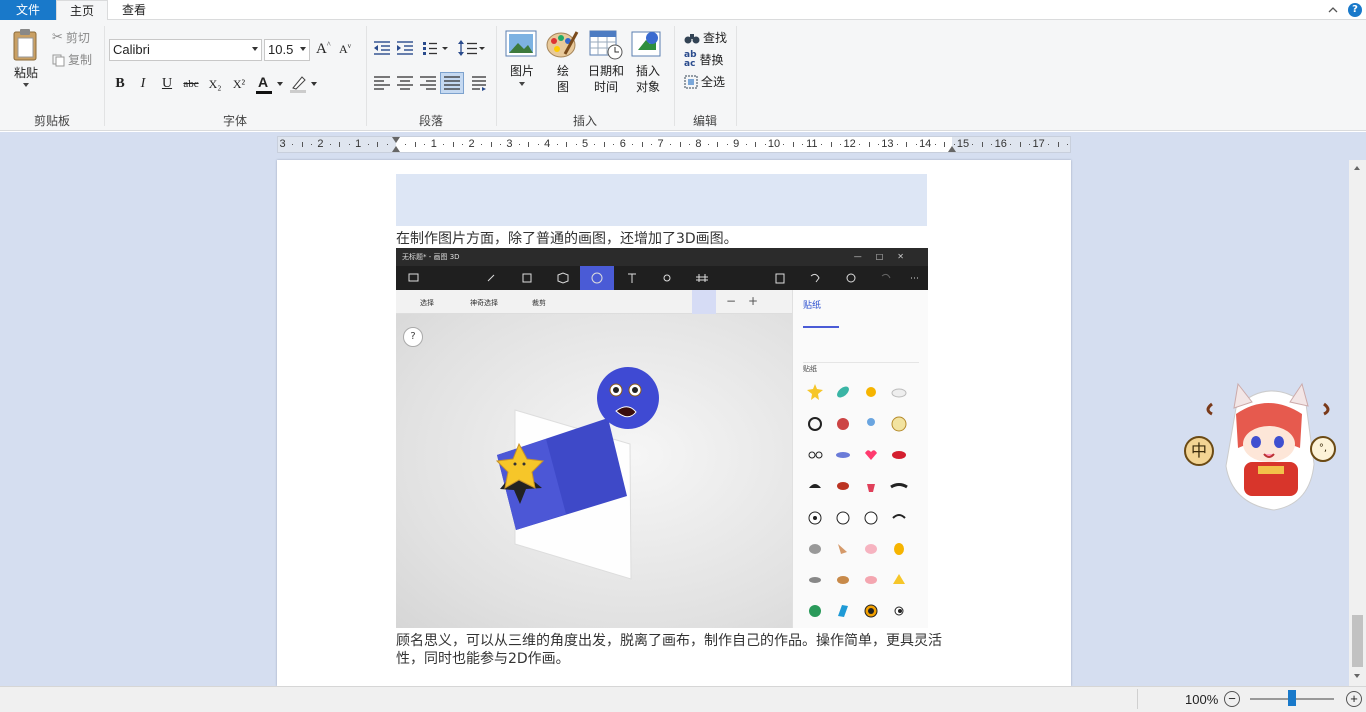 This screenshot has height=712, width=1366. What do you see at coordinates (663, 278) in the screenshot?
I see `embedded-toolbar-icons` at bounding box center [663, 278].